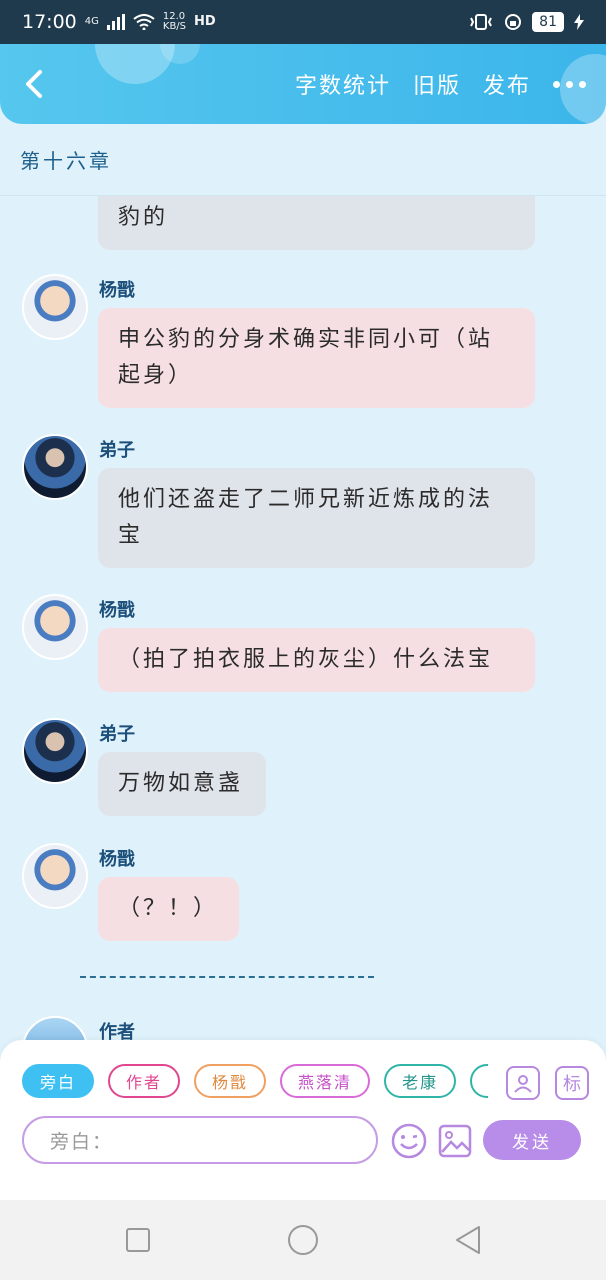 This screenshot has width=606, height=1280. What do you see at coordinates (138, 1240) in the screenshot?
I see `recent-apps-icon` at bounding box center [138, 1240].